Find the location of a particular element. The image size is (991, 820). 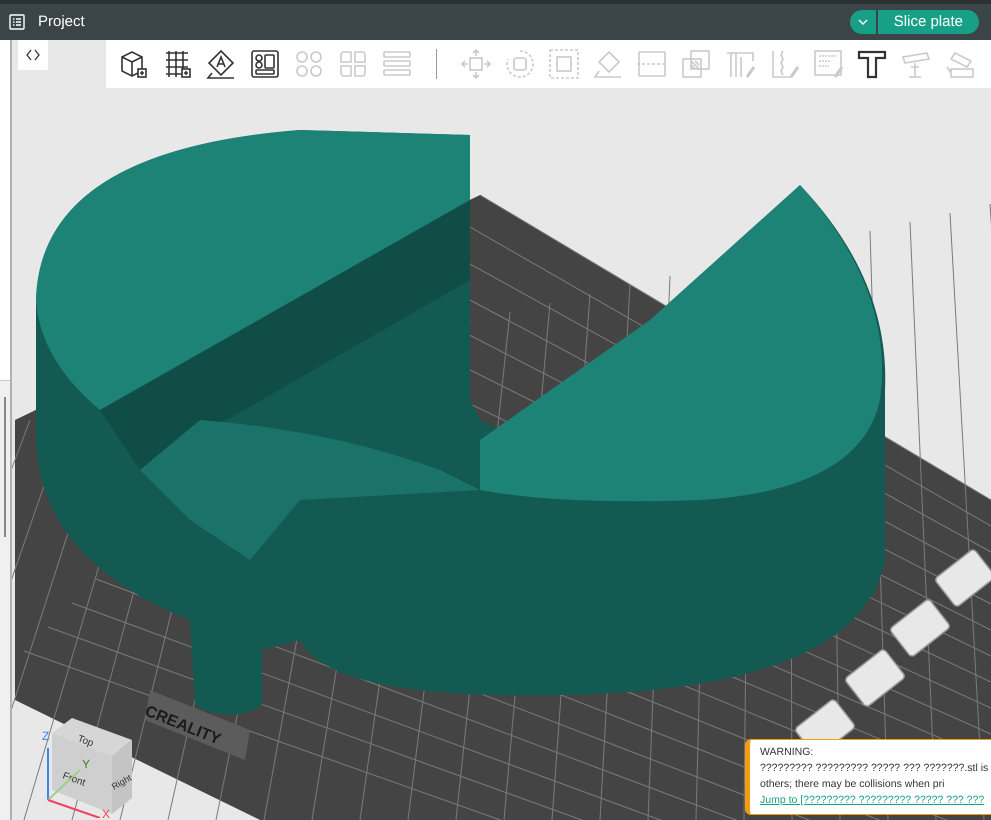

boolean-icon is located at coordinates (696, 64).